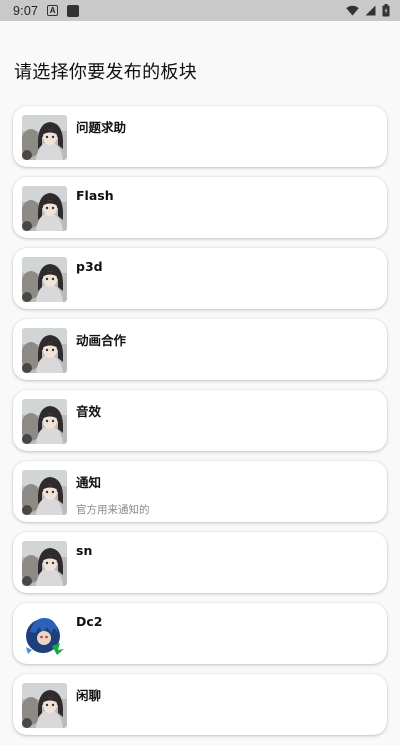 This screenshot has width=400, height=745. I want to click on section-title: 音效, so click(89, 411).